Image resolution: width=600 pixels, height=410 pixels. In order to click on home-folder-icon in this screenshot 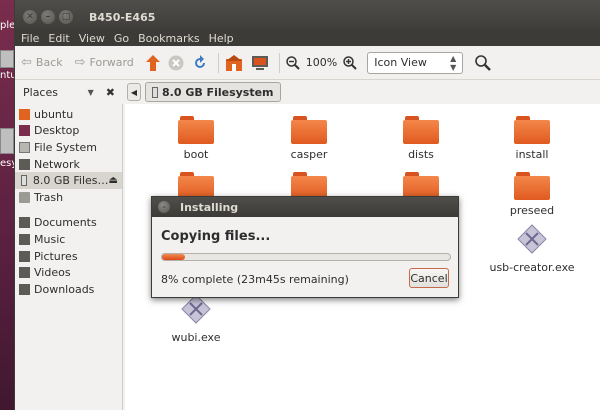, I will do `click(233, 62)`.